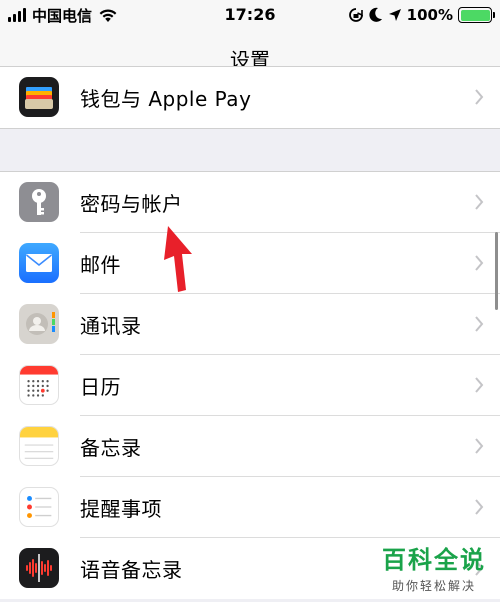 The width and height of the screenshot is (500, 602). I want to click on reminders-icon, so click(39, 507).